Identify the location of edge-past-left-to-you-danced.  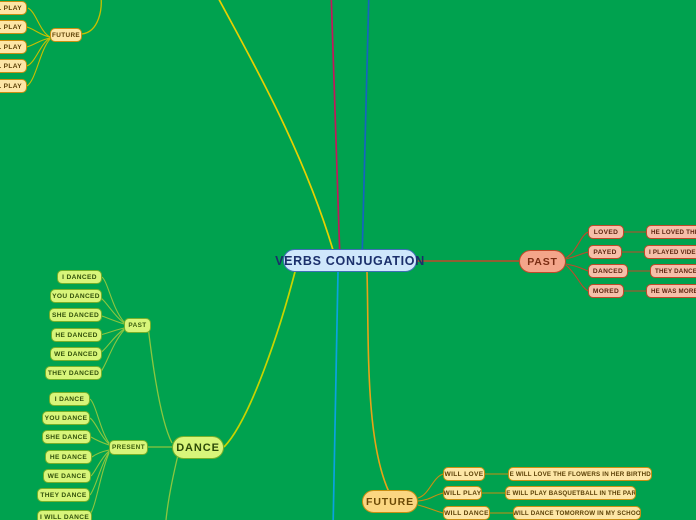
(111, 309).